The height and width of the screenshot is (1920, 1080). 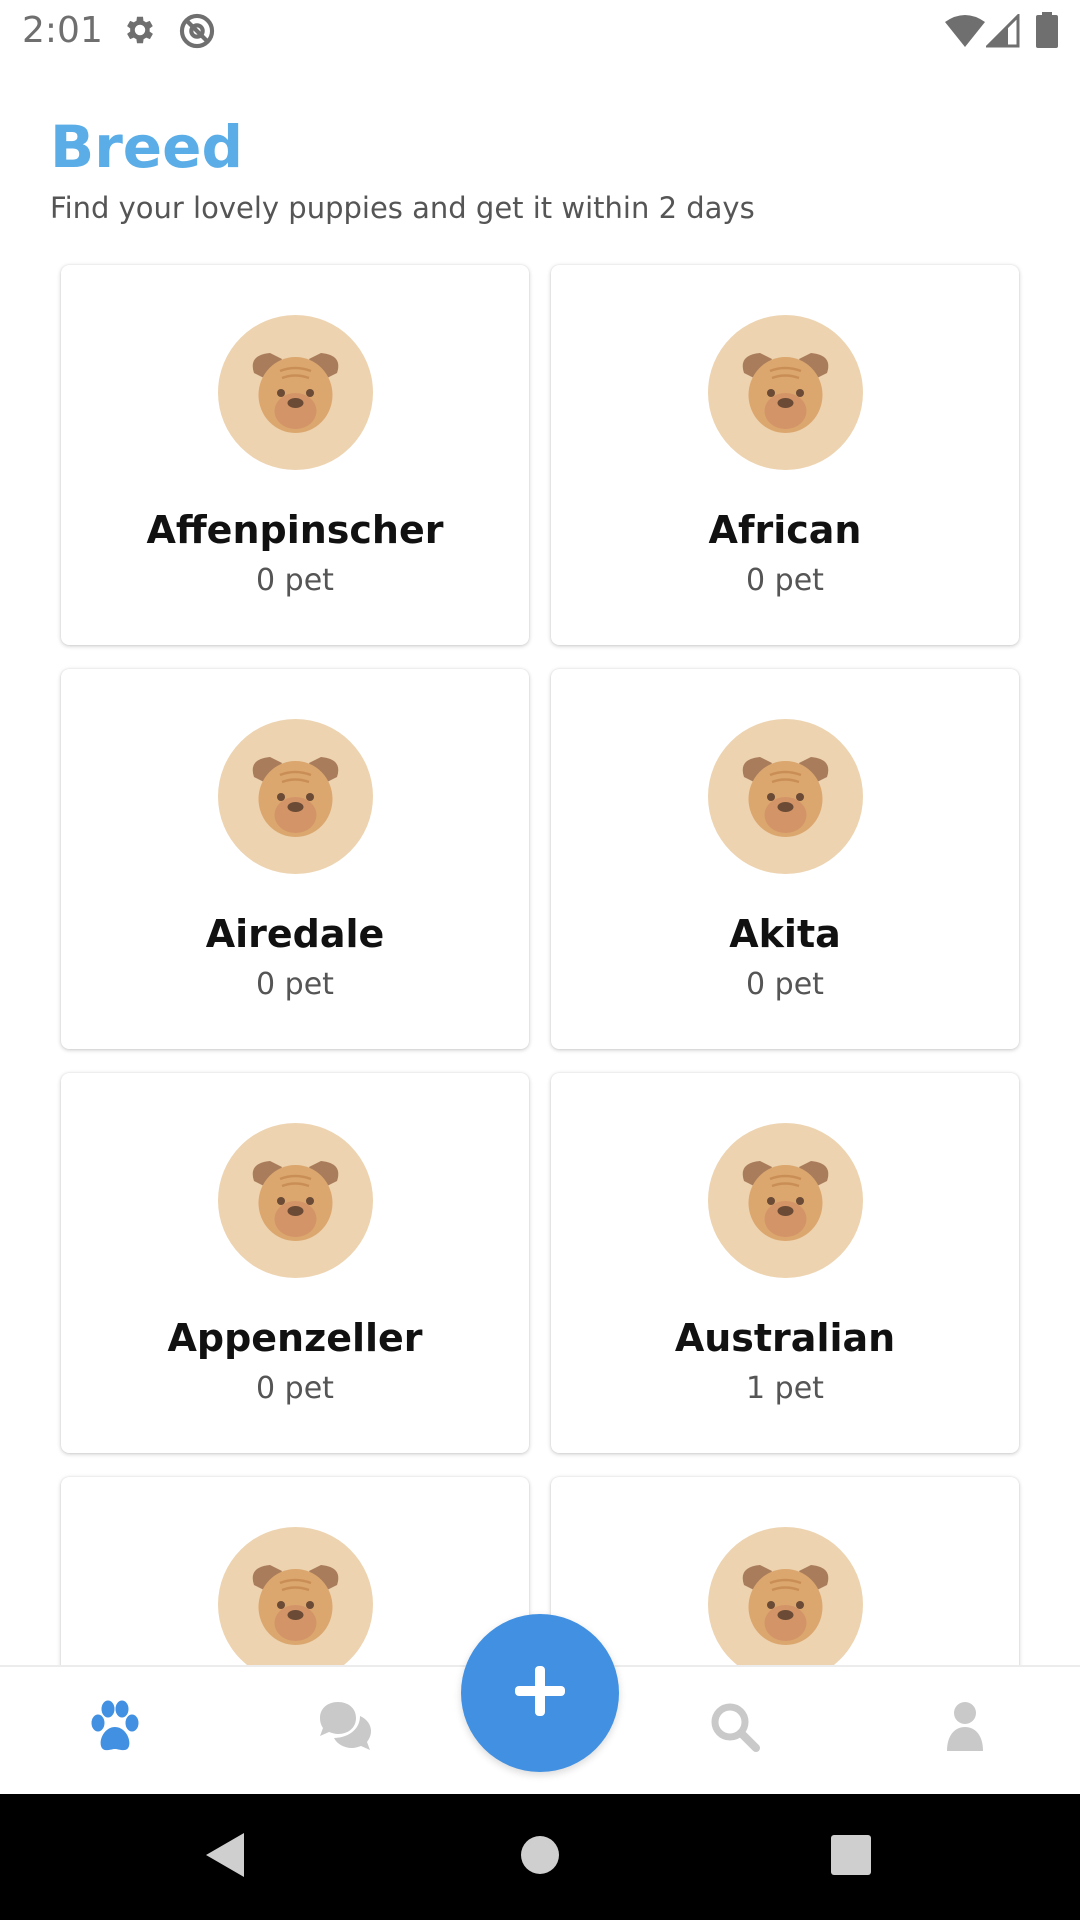 What do you see at coordinates (785, 934) in the screenshot?
I see `breed-name: Akita` at bounding box center [785, 934].